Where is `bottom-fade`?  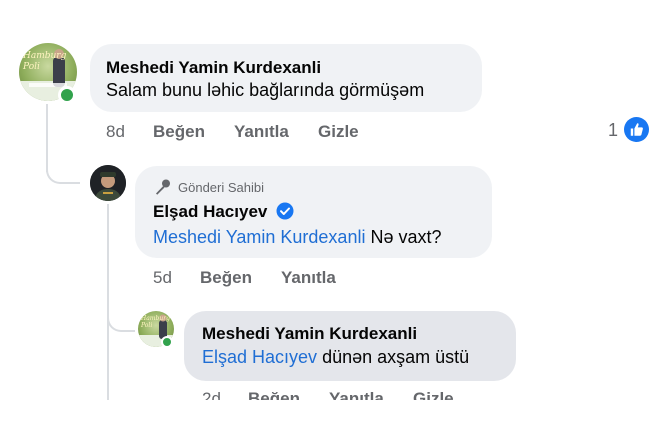
bottom-fade is located at coordinates (330, 420).